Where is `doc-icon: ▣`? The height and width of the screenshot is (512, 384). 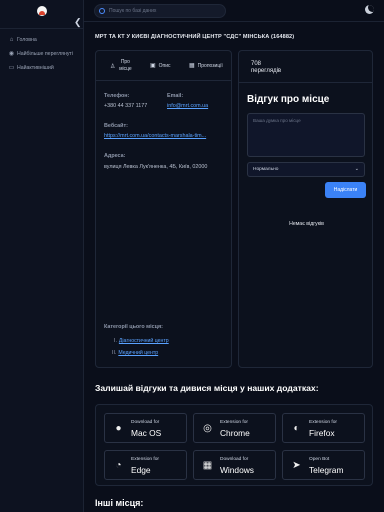 doc-icon: ▣ is located at coordinates (153, 66).